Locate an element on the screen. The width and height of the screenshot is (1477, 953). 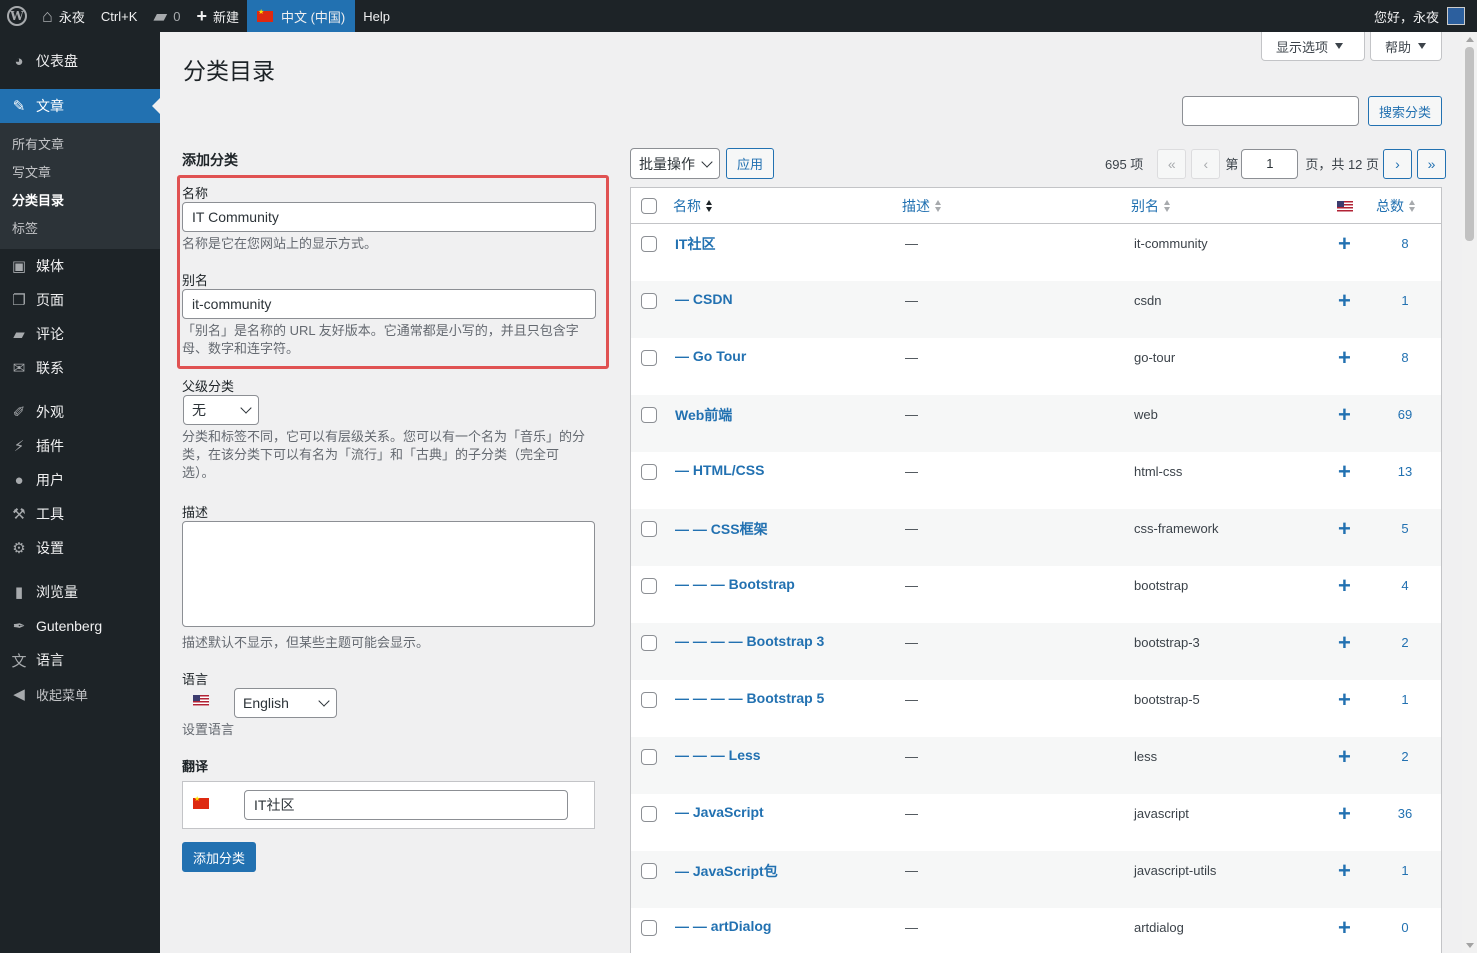
category-count-link: 36 is located at coordinates (1405, 813).